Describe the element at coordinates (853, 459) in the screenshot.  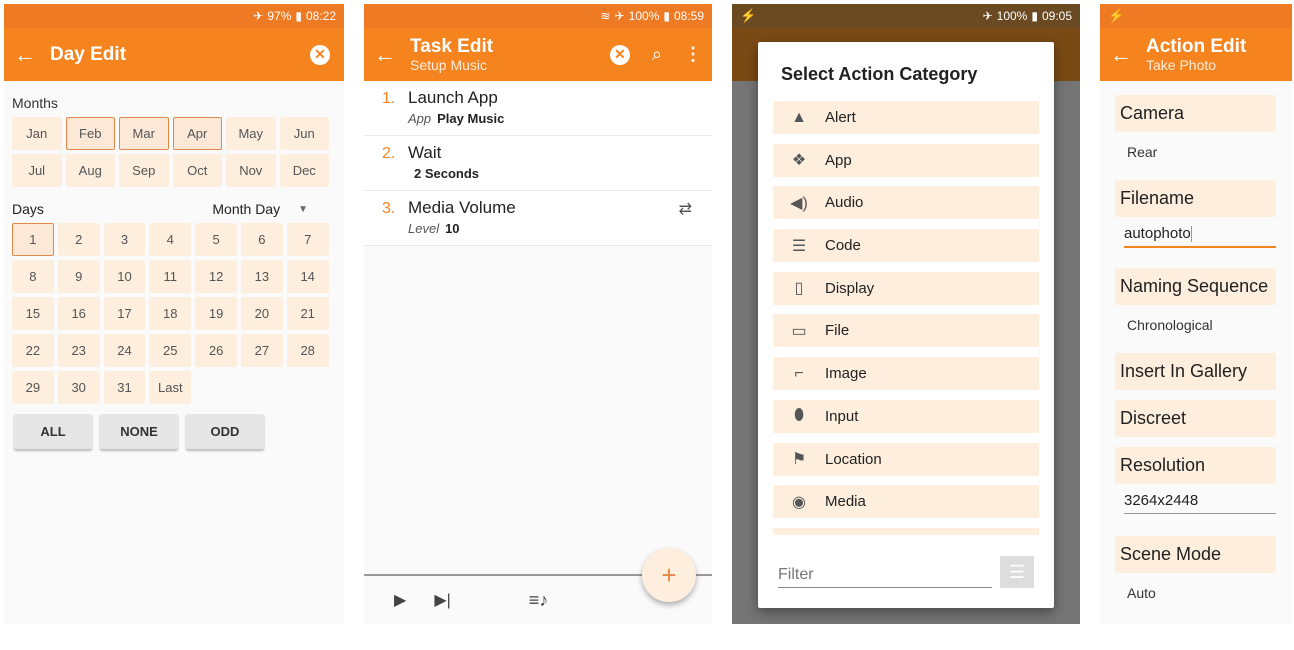
I see `category-label: Location` at that location.